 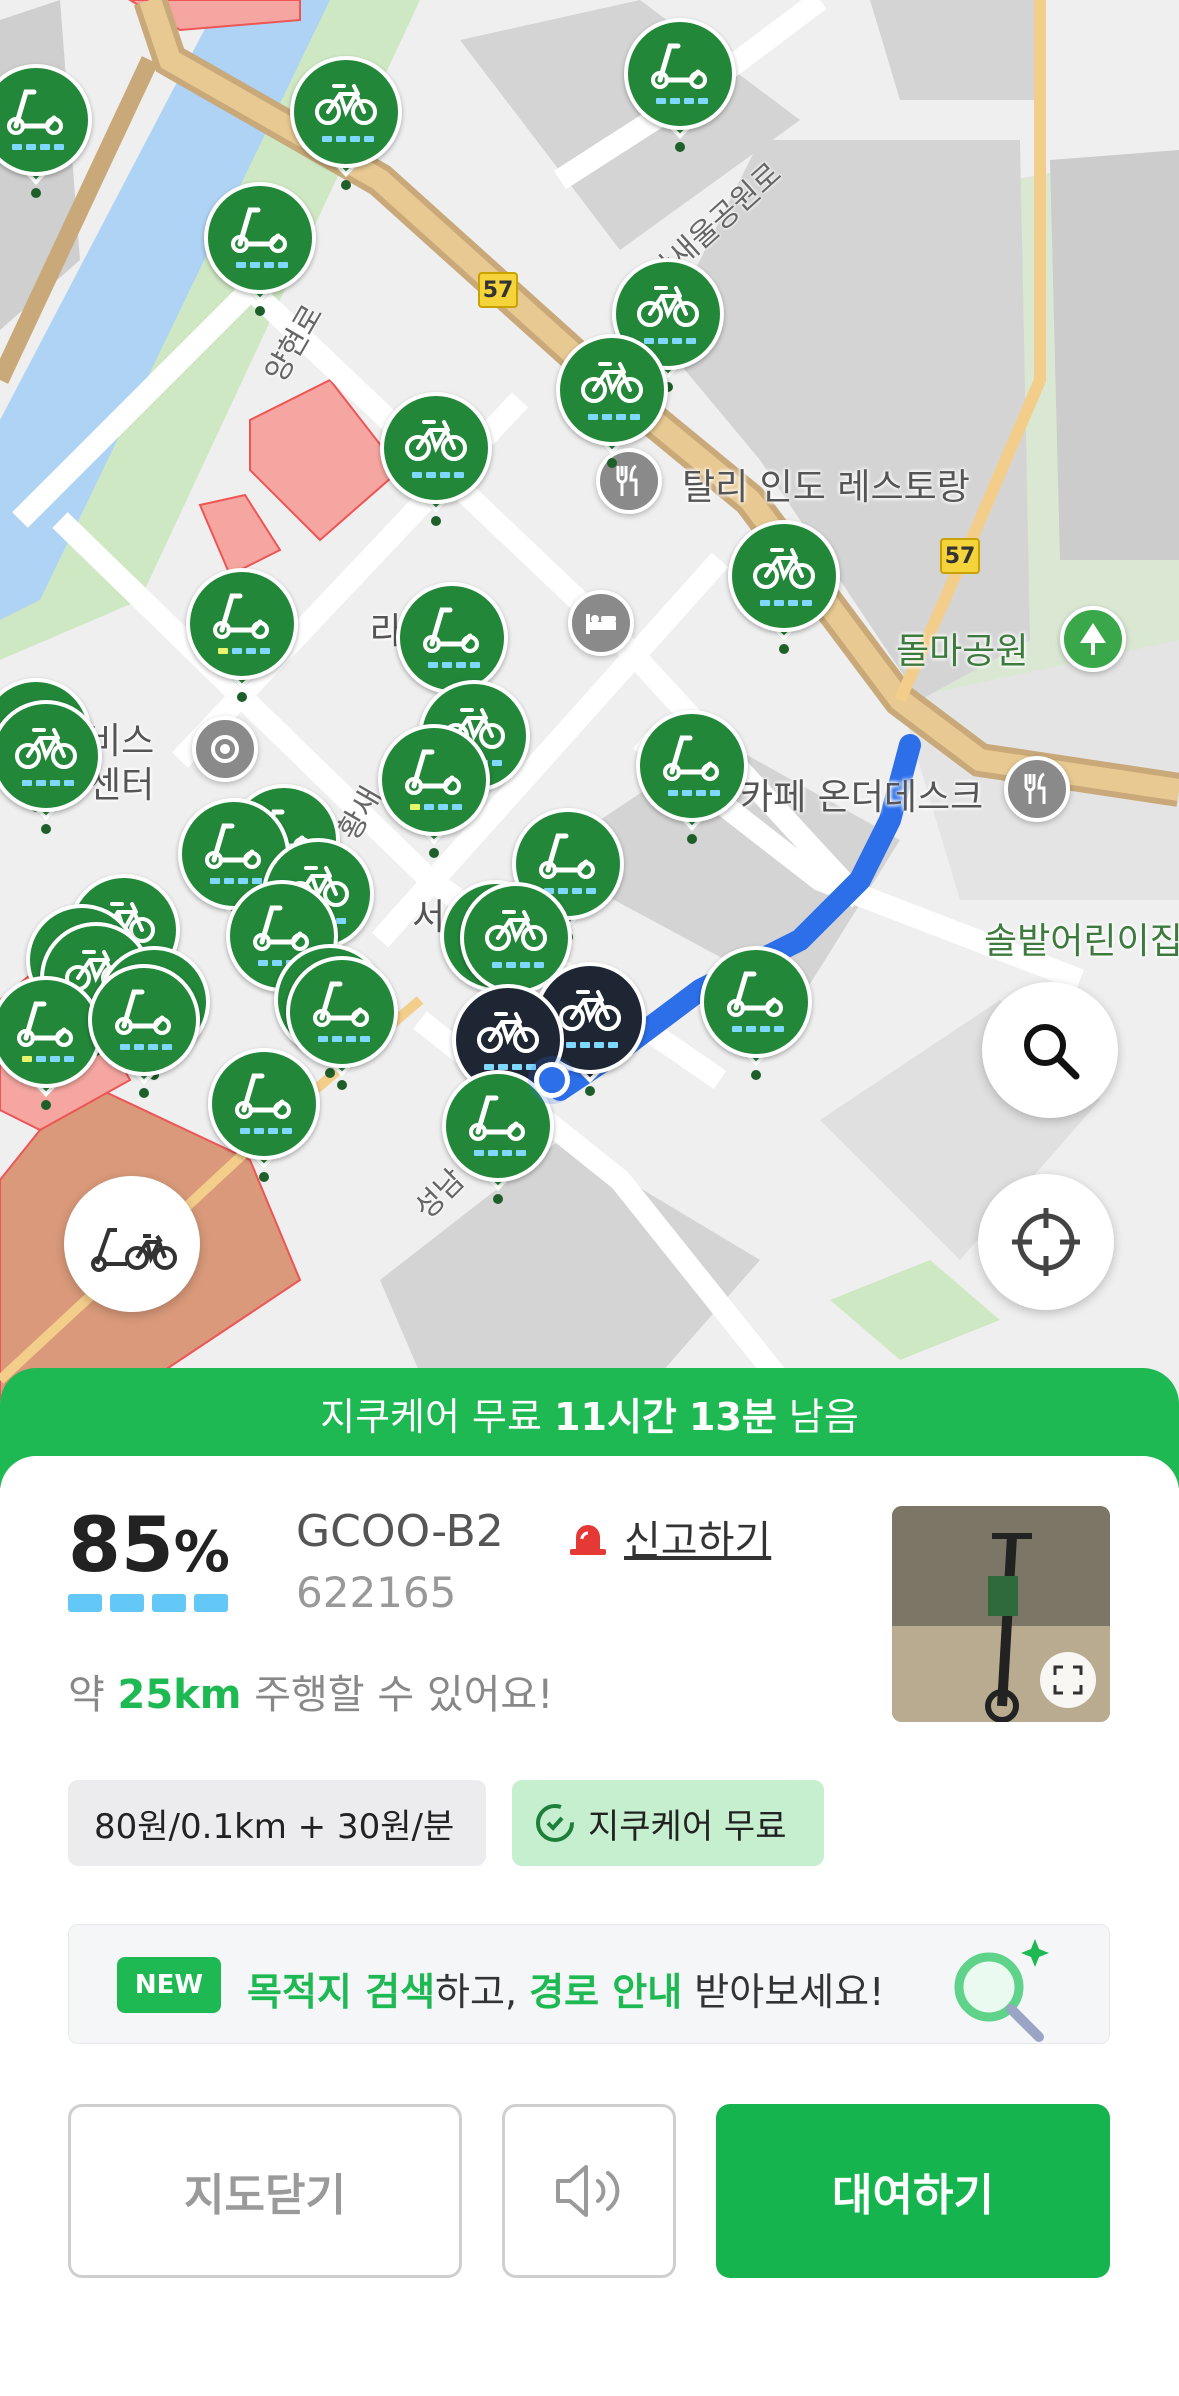 I want to click on promo-part1: 목적지 검색, so click(x=341, y=1992).